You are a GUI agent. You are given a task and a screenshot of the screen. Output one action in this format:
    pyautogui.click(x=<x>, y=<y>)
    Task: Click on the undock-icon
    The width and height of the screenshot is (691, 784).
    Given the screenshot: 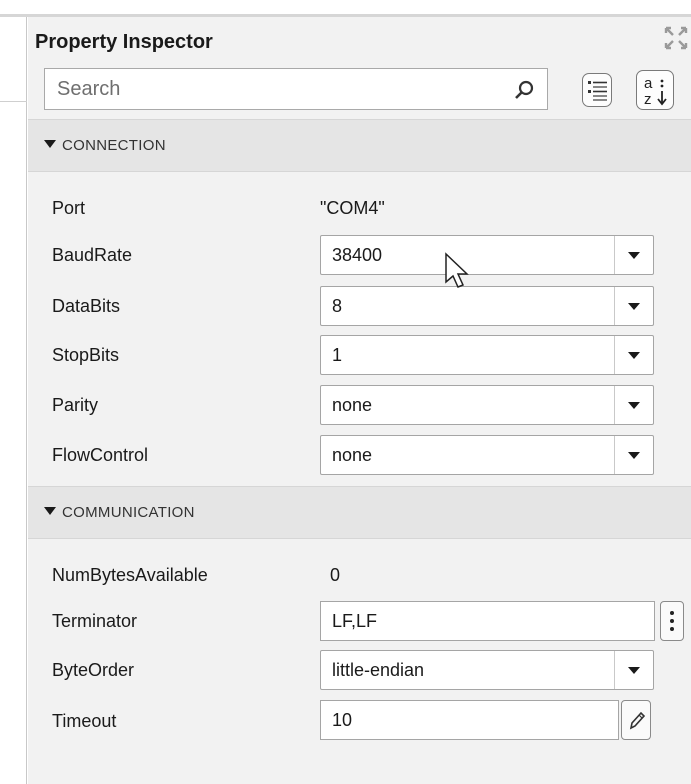 What is the action you would take?
    pyautogui.click(x=676, y=38)
    